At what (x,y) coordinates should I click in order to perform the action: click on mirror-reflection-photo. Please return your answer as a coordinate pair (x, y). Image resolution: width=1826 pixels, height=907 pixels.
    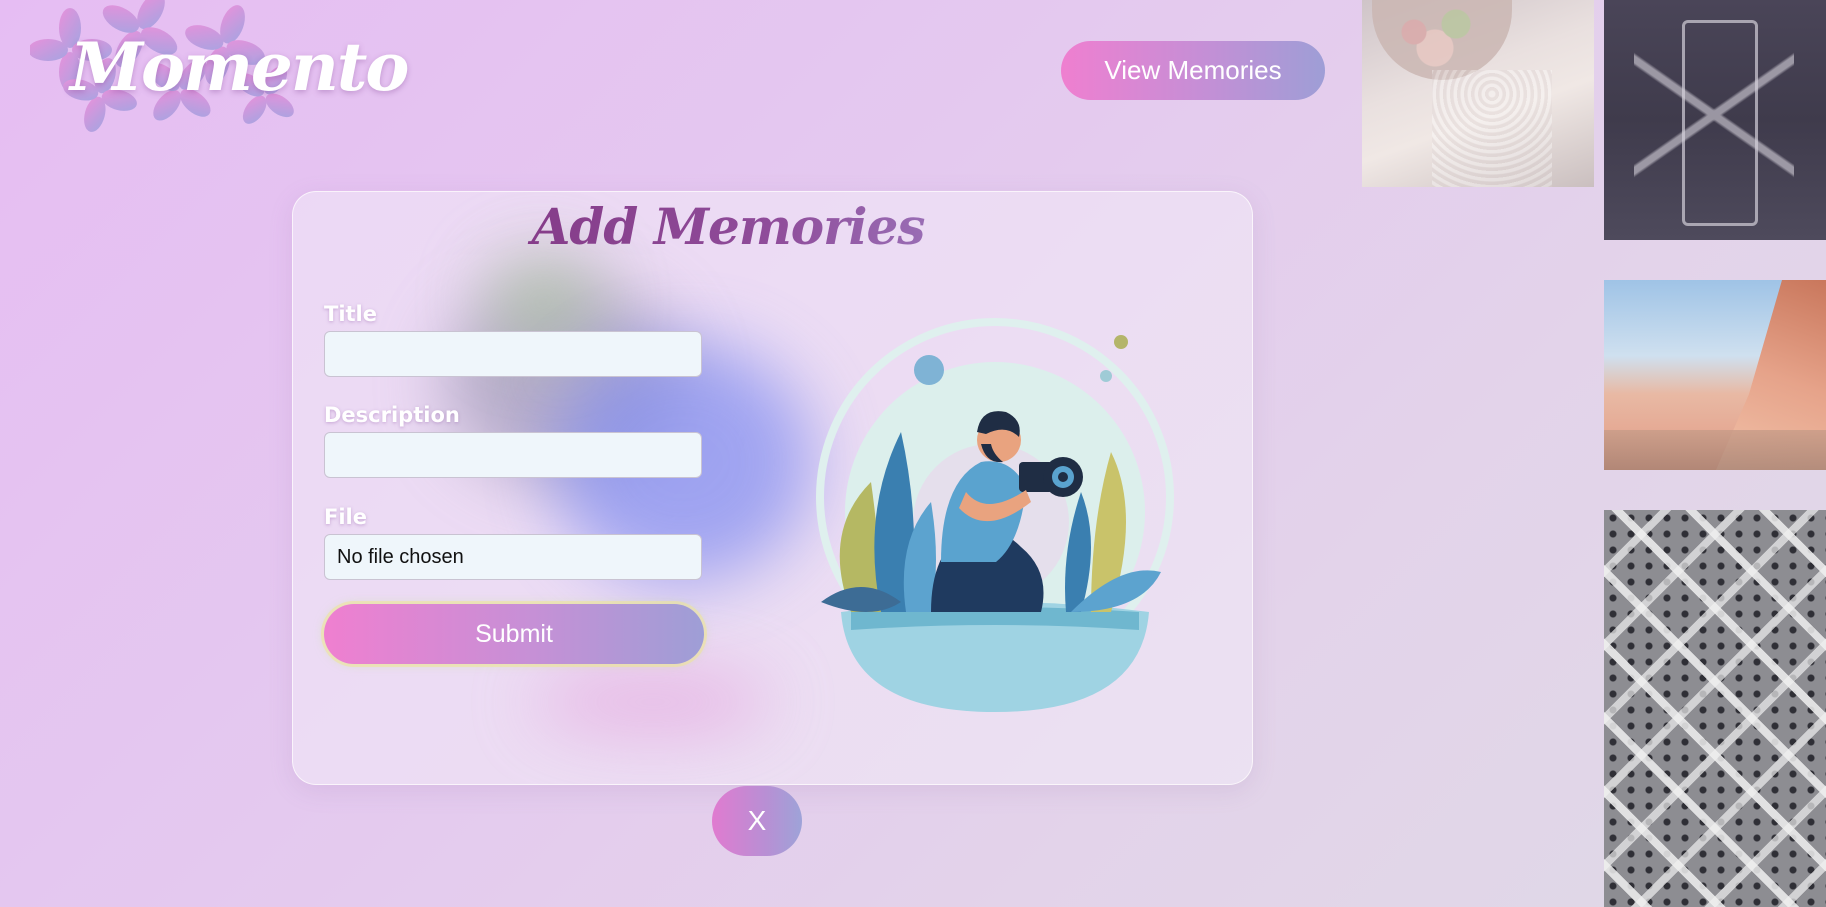
    Looking at the image, I should click on (1715, 120).